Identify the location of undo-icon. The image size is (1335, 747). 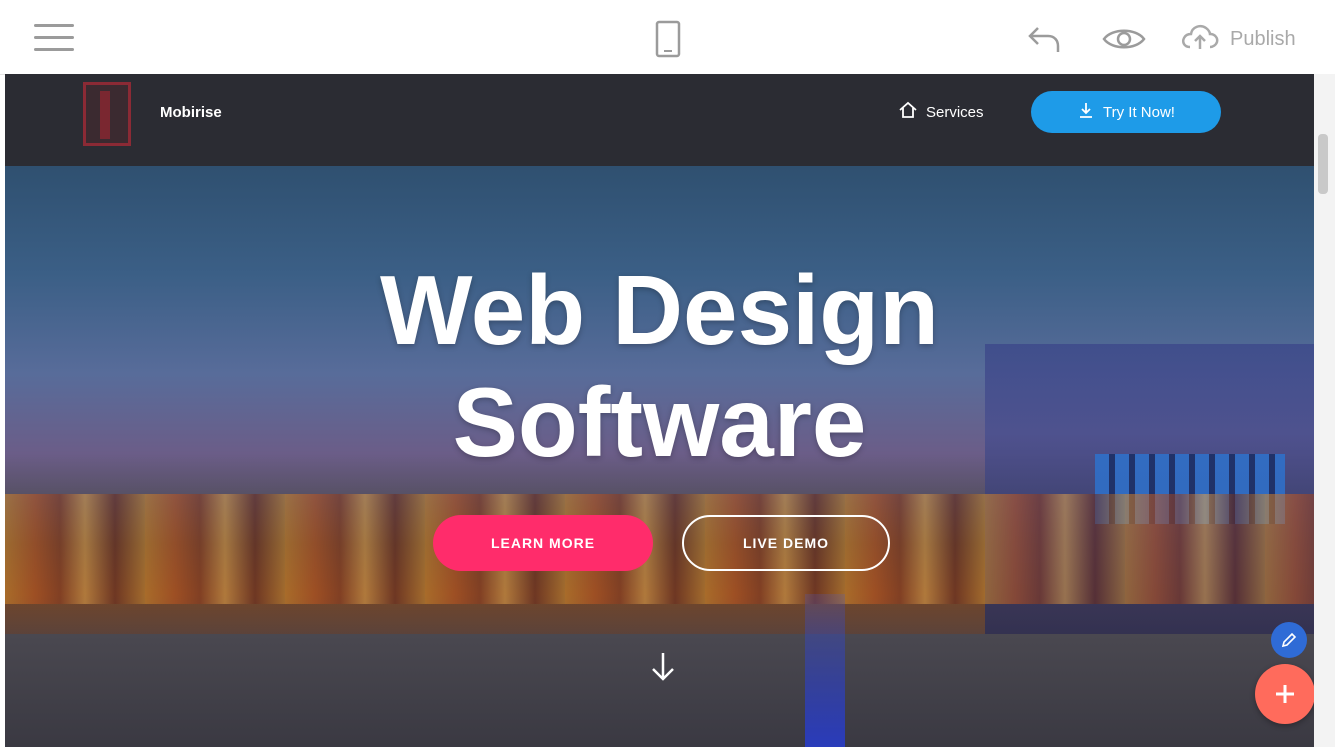
(1044, 39).